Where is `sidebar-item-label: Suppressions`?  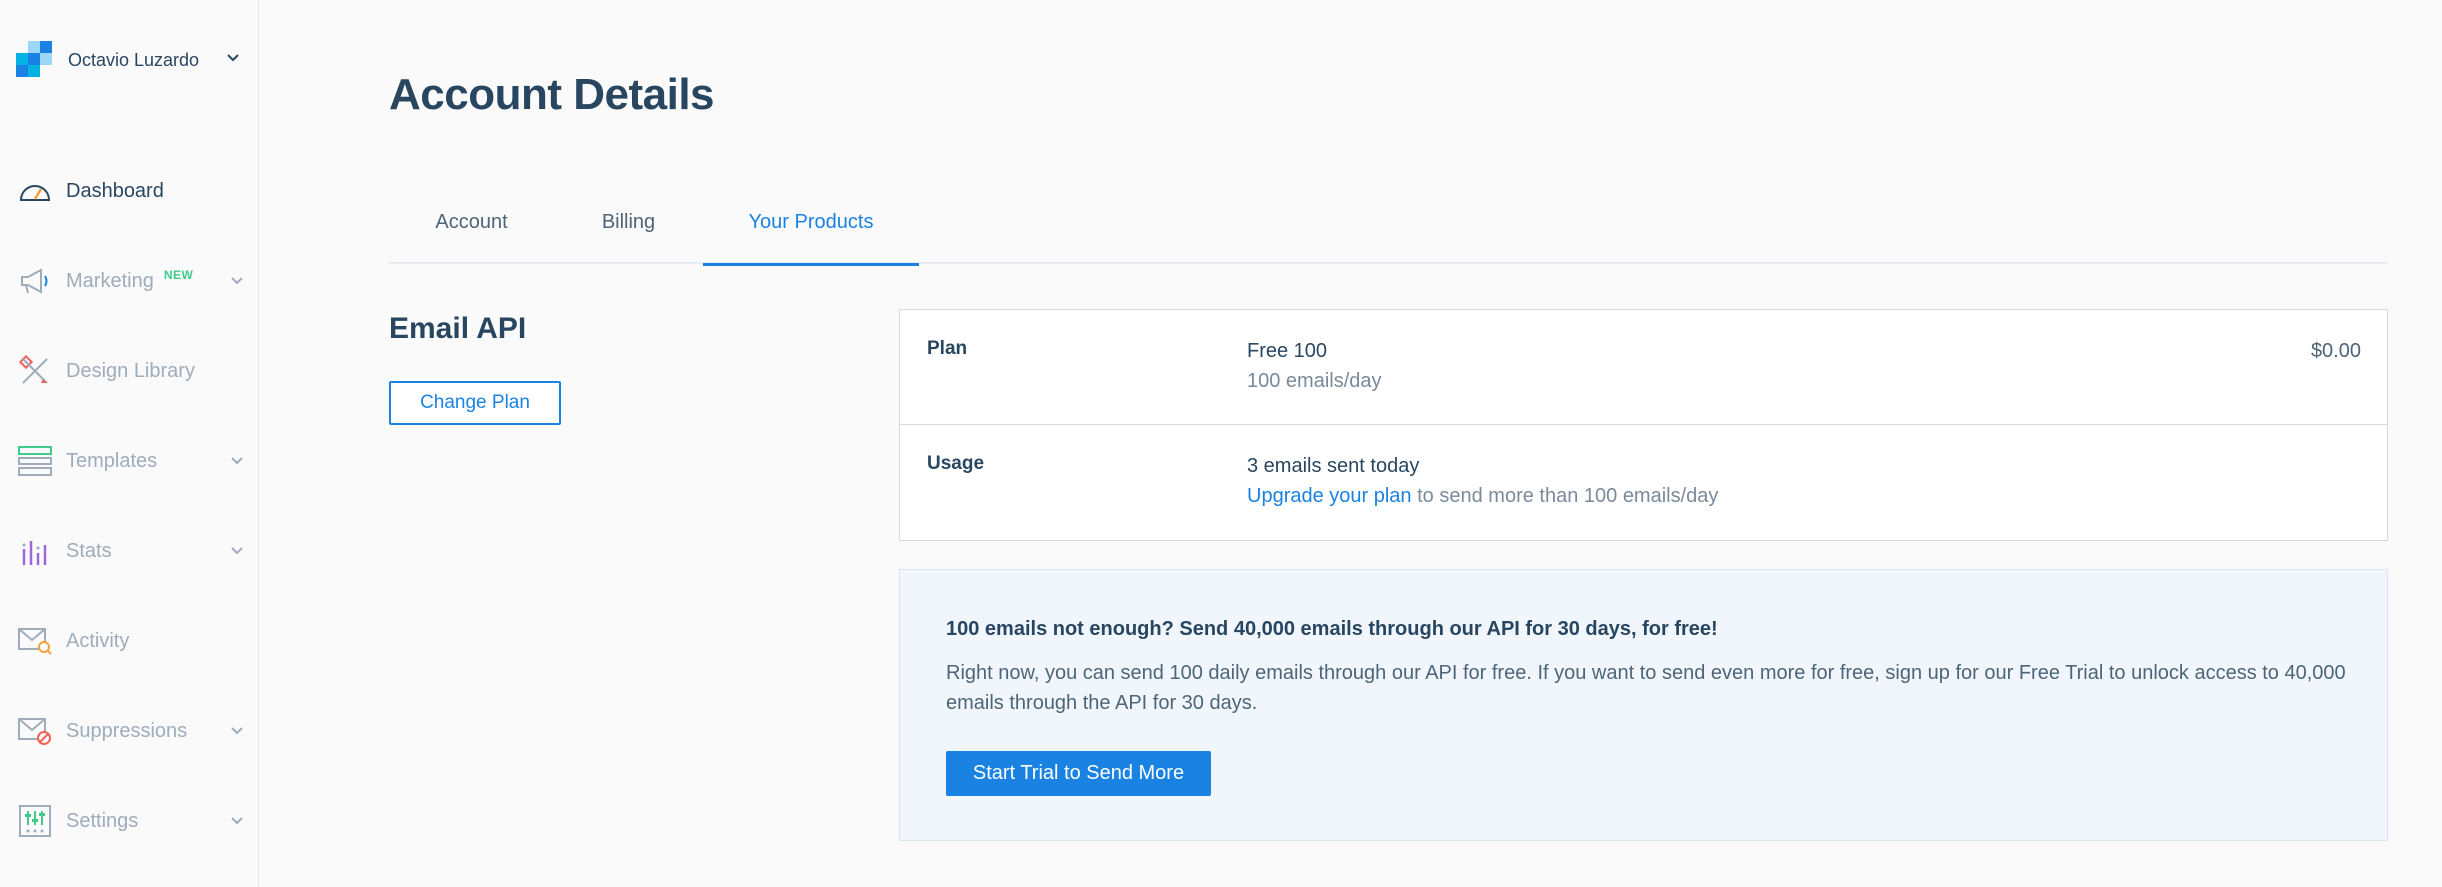 sidebar-item-label: Suppressions is located at coordinates (127, 730).